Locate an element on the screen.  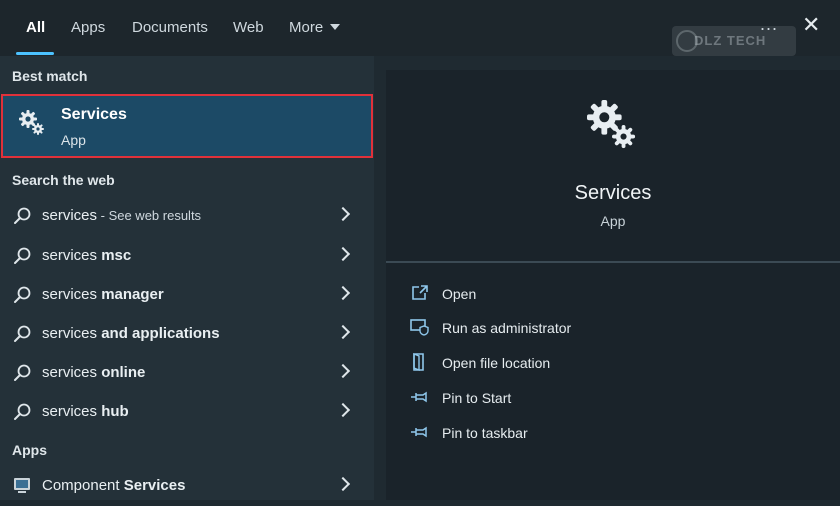
file-location-icon is located at coordinates (420, 364).